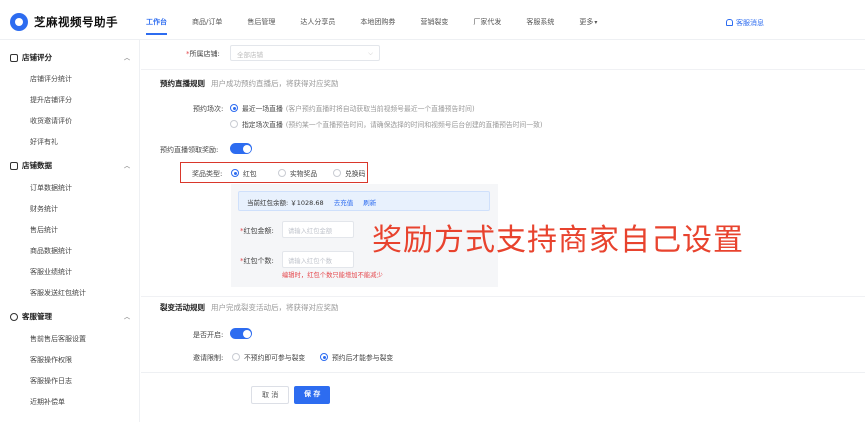  What do you see at coordinates (51, 360) in the screenshot?
I see `sidebar-item-cs-permissions: 客服操作权限` at bounding box center [51, 360].